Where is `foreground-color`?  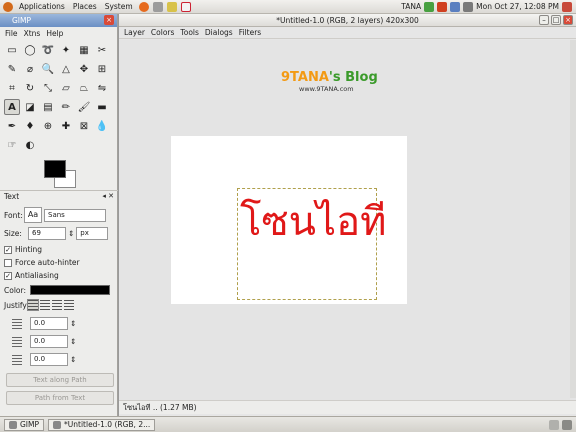 foreground-color is located at coordinates (55, 169).